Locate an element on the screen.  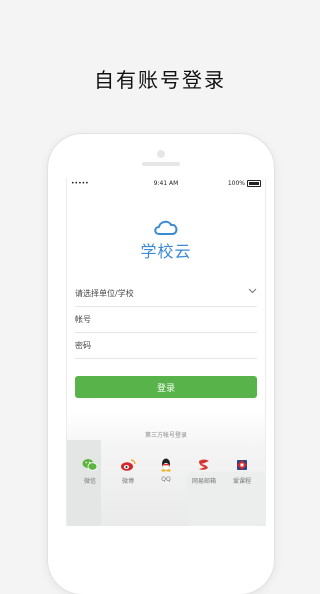
speaker is located at coordinates (161, 164).